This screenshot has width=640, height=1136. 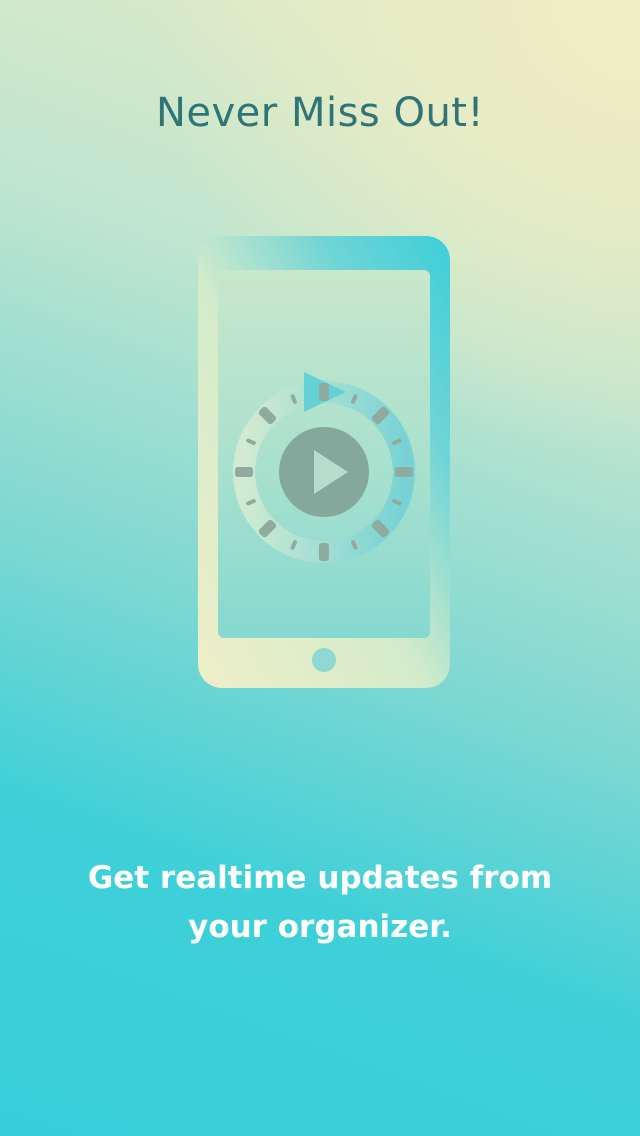 What do you see at coordinates (324, 660) in the screenshot?
I see `home-button-icon` at bounding box center [324, 660].